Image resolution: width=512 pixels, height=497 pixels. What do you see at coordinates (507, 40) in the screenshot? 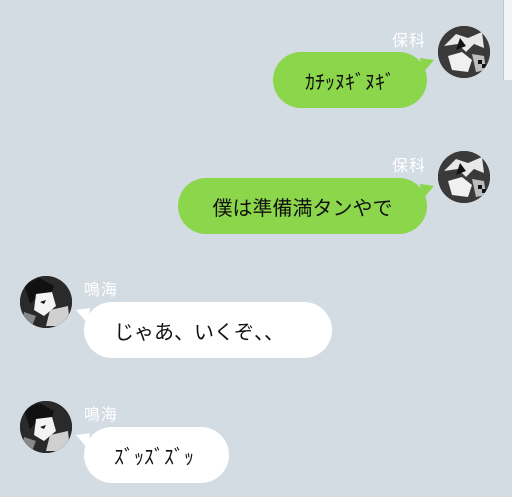
I see `scrollbar` at bounding box center [507, 40].